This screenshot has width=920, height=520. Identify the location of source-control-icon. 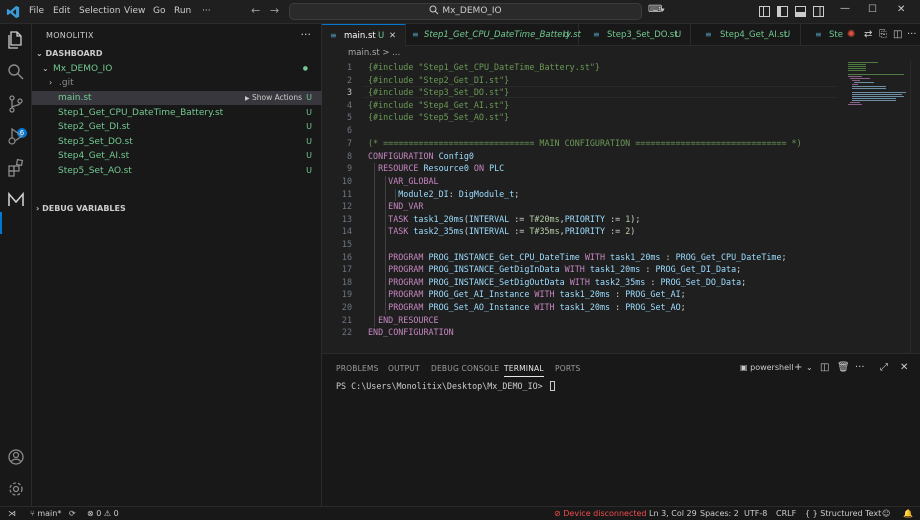
(16, 104).